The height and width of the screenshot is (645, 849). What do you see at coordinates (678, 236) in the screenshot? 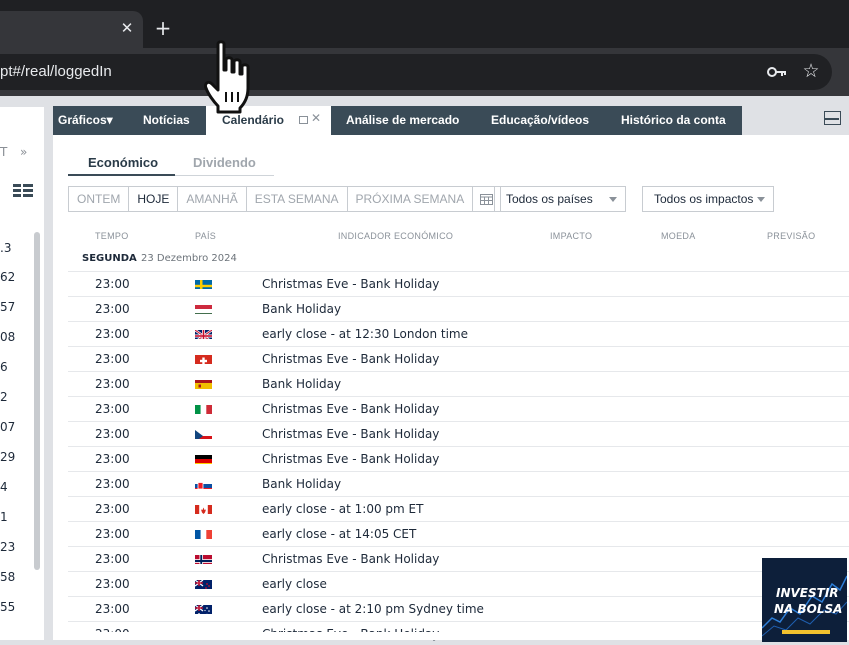
I see `column-header-moeda: MOEDA` at bounding box center [678, 236].